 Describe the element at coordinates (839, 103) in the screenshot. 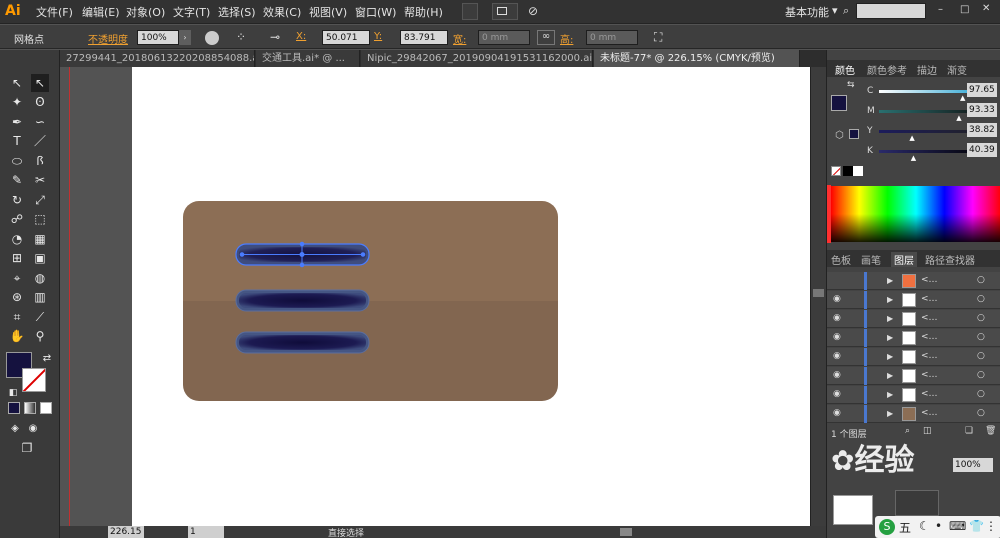

I see `panel-fill-swatch` at that location.